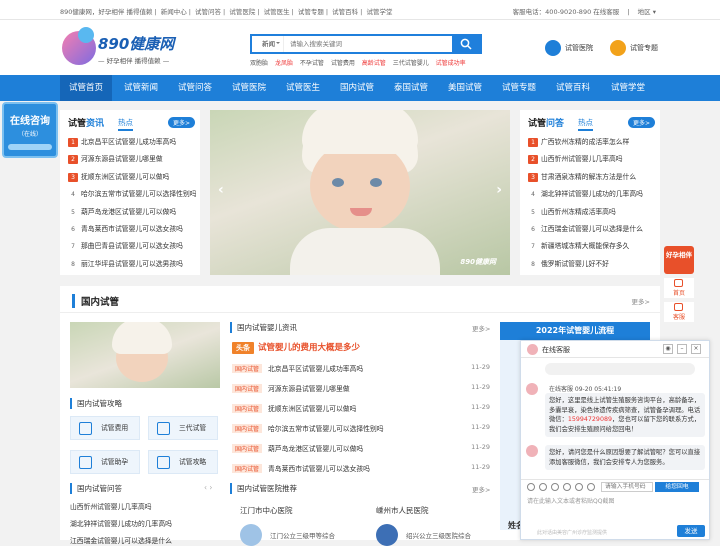 The height and width of the screenshot is (546, 720). What do you see at coordinates (592, 229) in the screenshot?
I see `list-item: 6 江西瑞金试管婴儿可以选择是什么` at bounding box center [592, 229].